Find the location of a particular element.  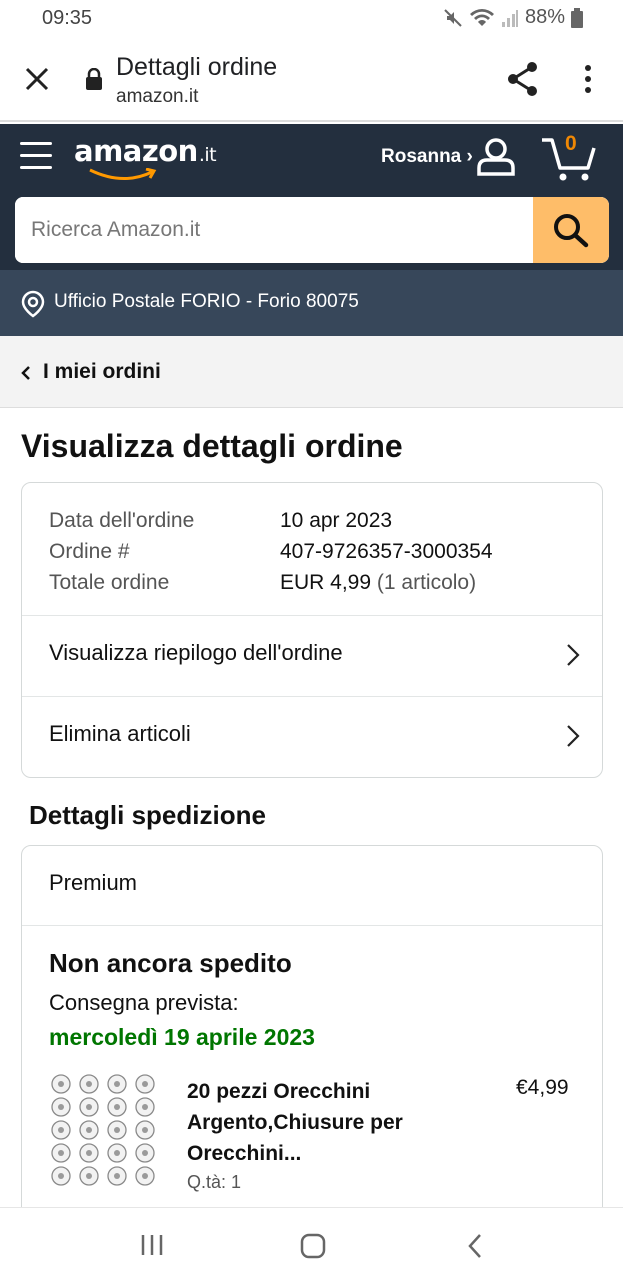

link-label: Elimina articoli is located at coordinates (120, 733).